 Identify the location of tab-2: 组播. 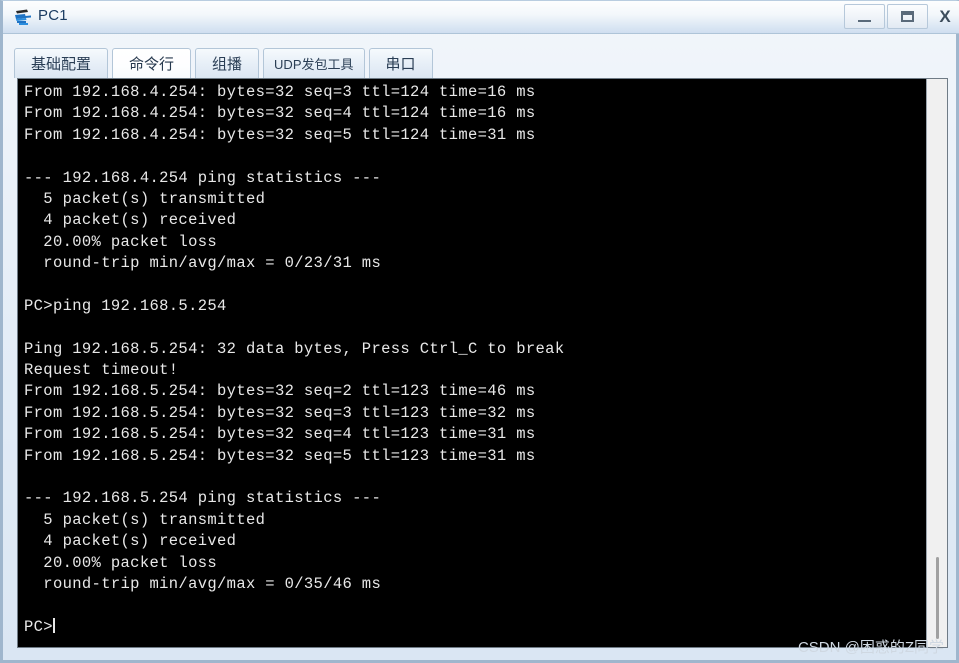
(227, 63).